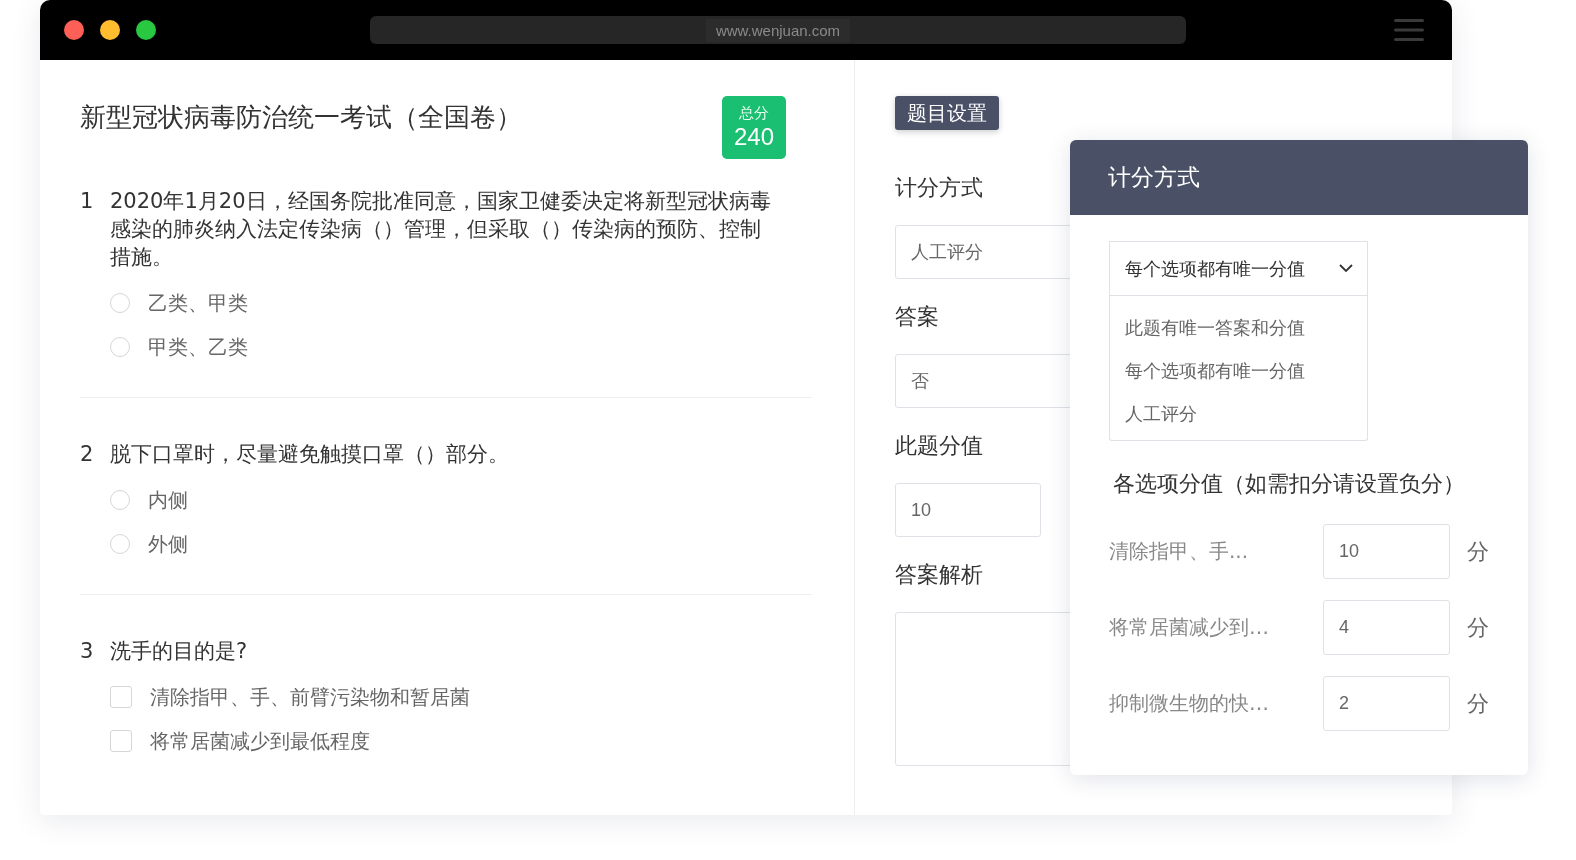 Image resolution: width=1576 pixels, height=860 pixels. I want to click on field-label: 计分方式, so click(939, 188).